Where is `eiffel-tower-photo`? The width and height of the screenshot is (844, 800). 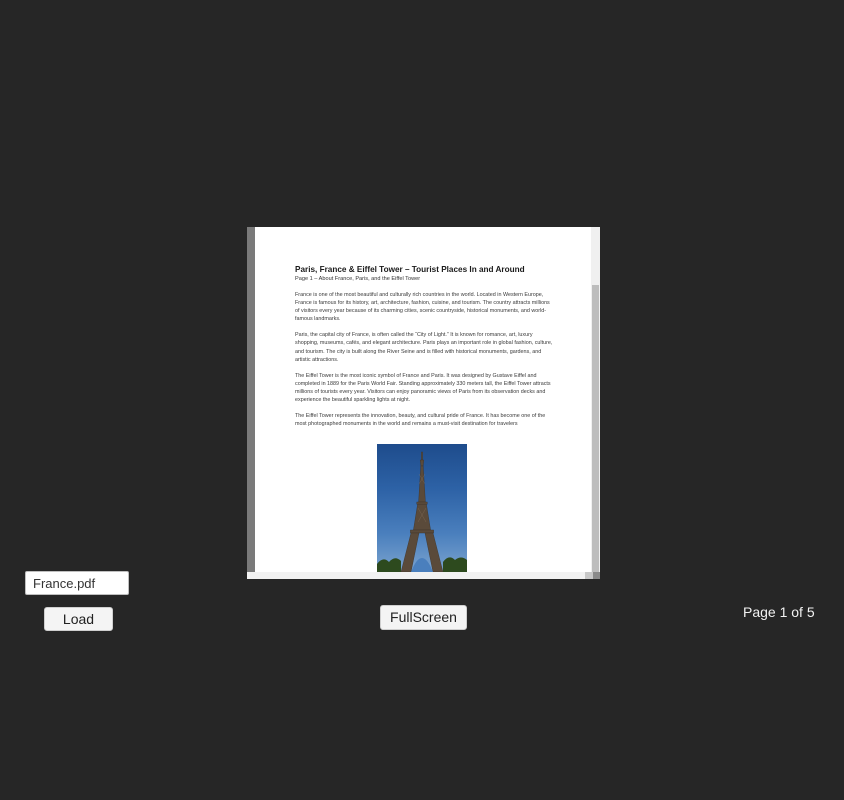 eiffel-tower-photo is located at coordinates (422, 508).